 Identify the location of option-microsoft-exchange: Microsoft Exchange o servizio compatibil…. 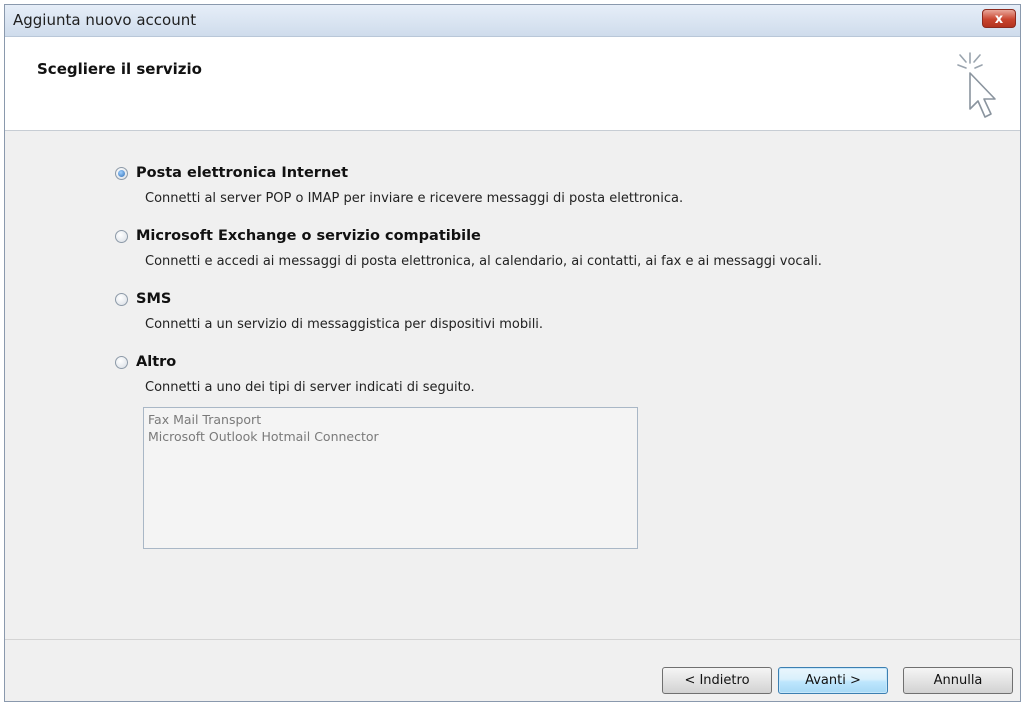
(468, 248).